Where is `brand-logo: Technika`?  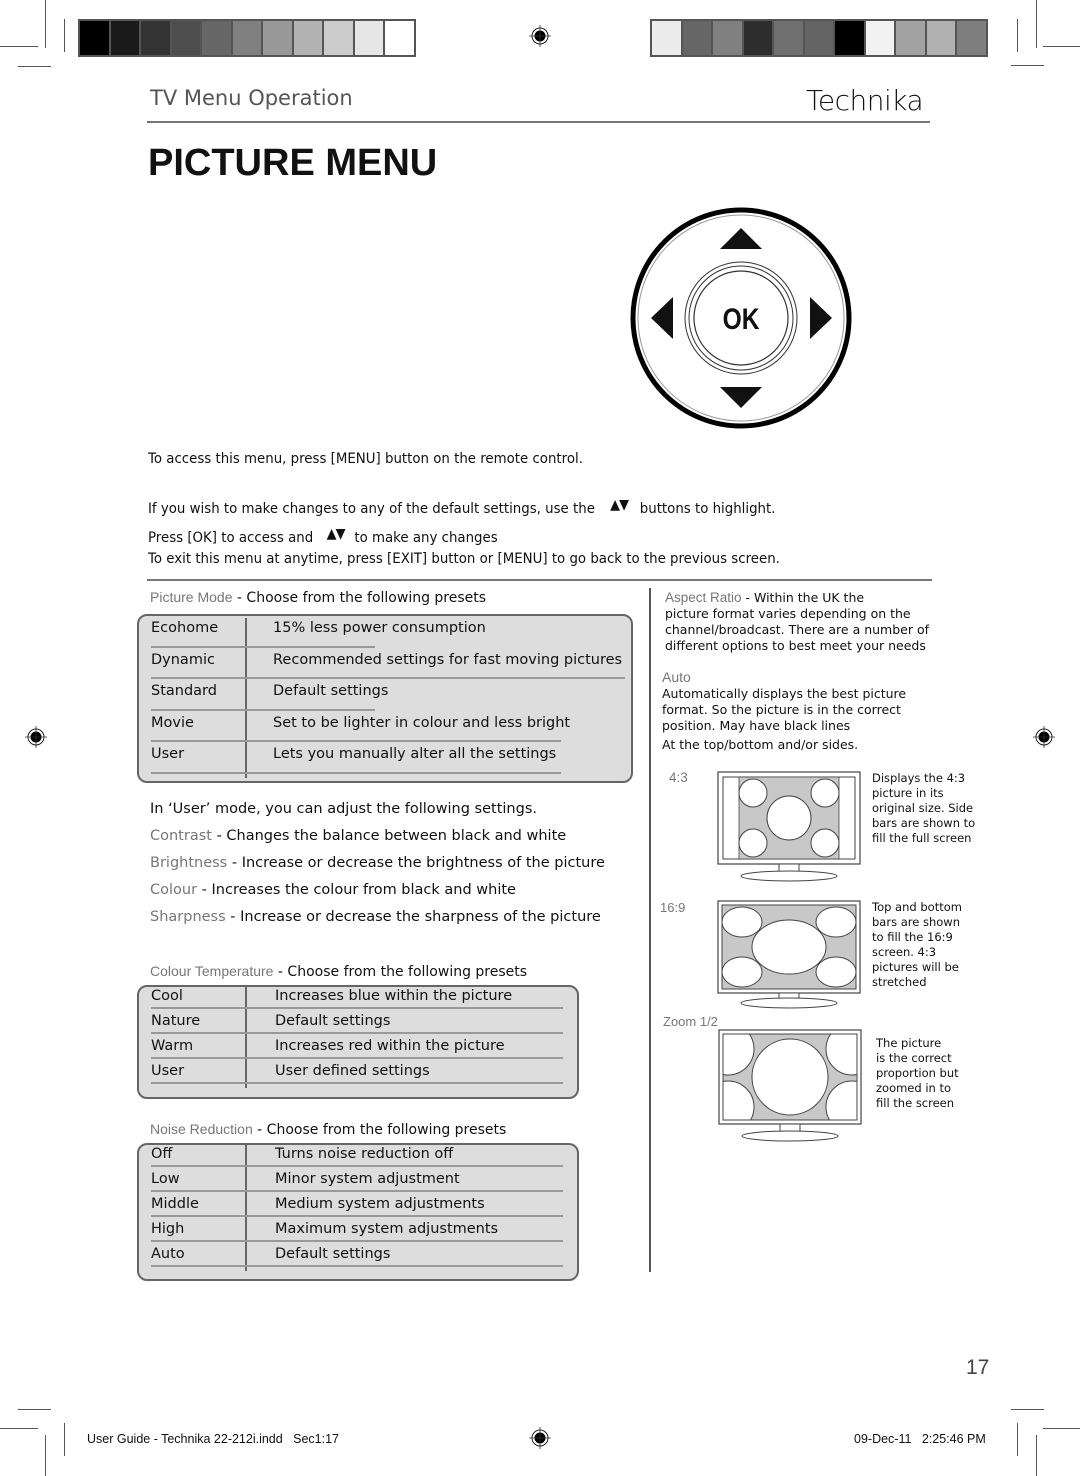 brand-logo: Technika is located at coordinates (865, 100).